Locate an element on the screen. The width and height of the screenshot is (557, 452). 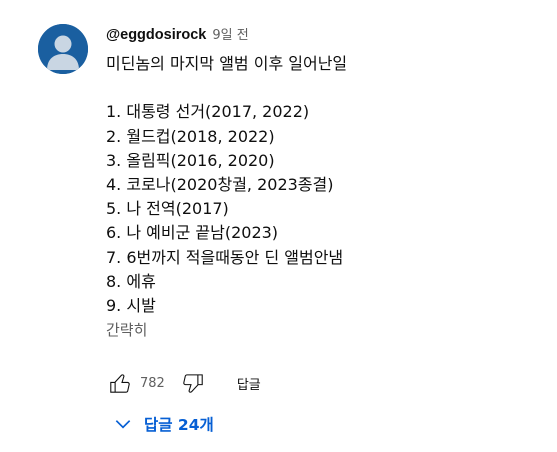
comment-text-line: 2. 월드컵(2018, 2022) is located at coordinates (190, 136).